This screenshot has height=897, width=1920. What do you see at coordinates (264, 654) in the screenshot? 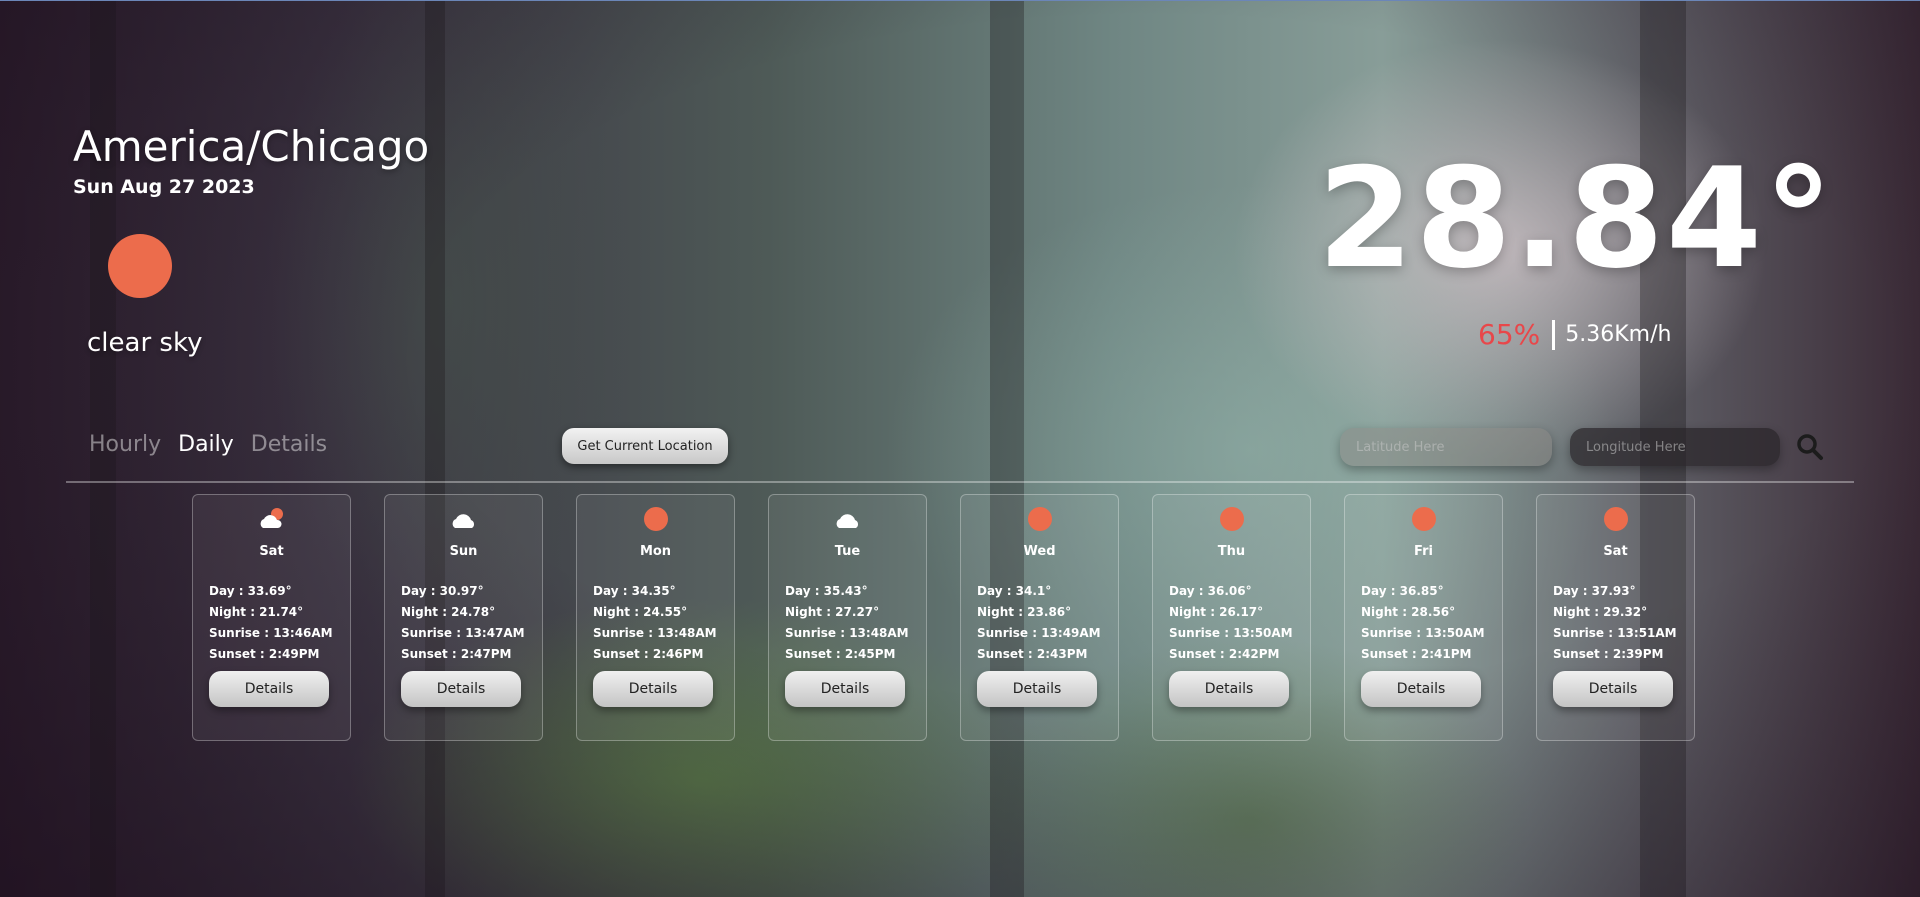
I see `forecast-sunset: Sunset : 2:49PM` at bounding box center [264, 654].